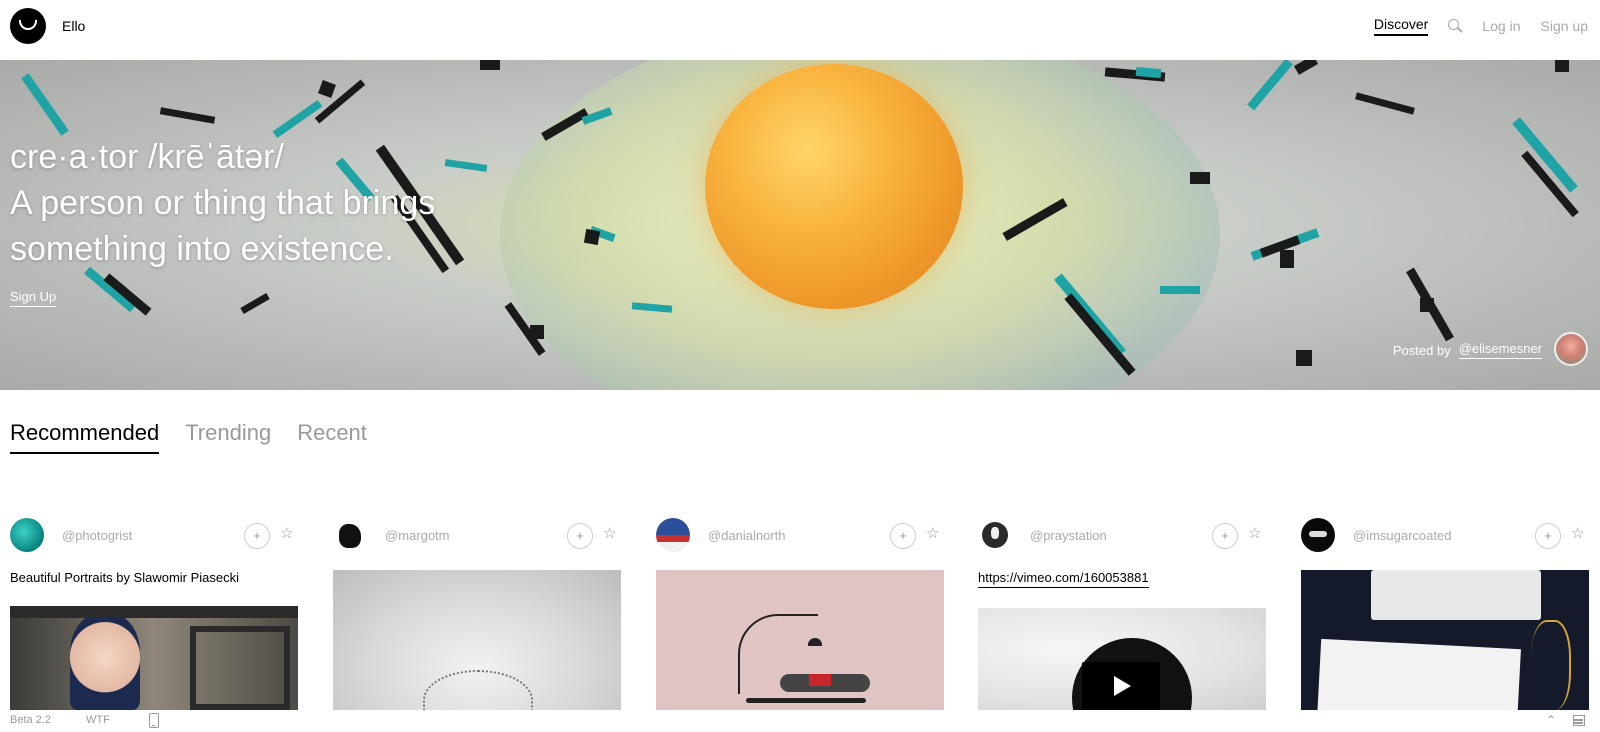 The width and height of the screenshot is (1600, 732). Describe the element at coordinates (228, 437) in the screenshot. I see `tab-trending: Trending` at that location.